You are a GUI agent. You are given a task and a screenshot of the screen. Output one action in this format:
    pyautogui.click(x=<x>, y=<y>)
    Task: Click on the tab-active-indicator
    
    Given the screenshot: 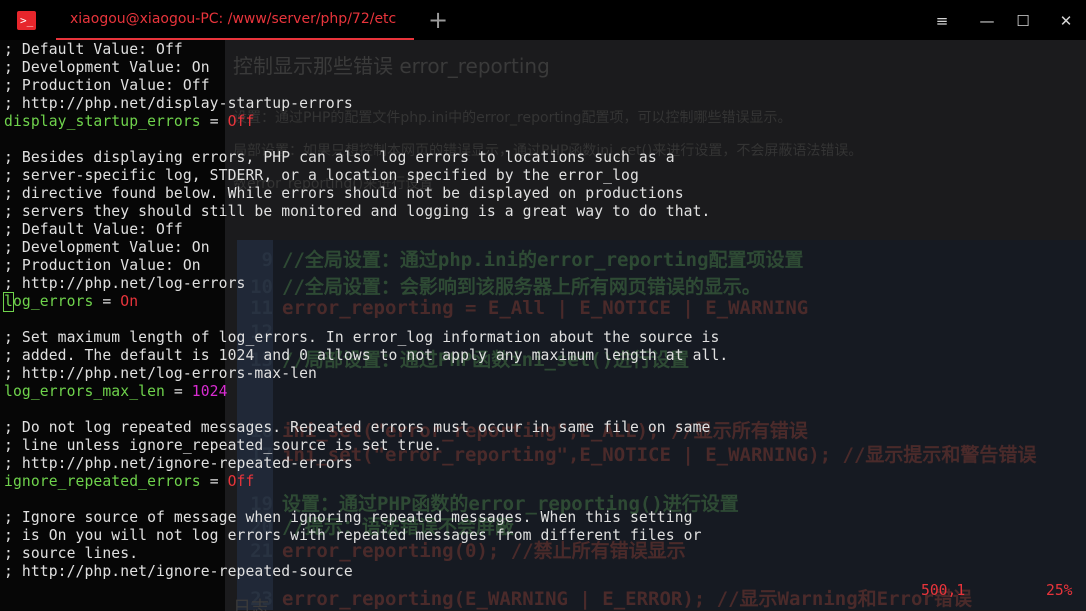 What is the action you would take?
    pyautogui.click(x=235, y=39)
    